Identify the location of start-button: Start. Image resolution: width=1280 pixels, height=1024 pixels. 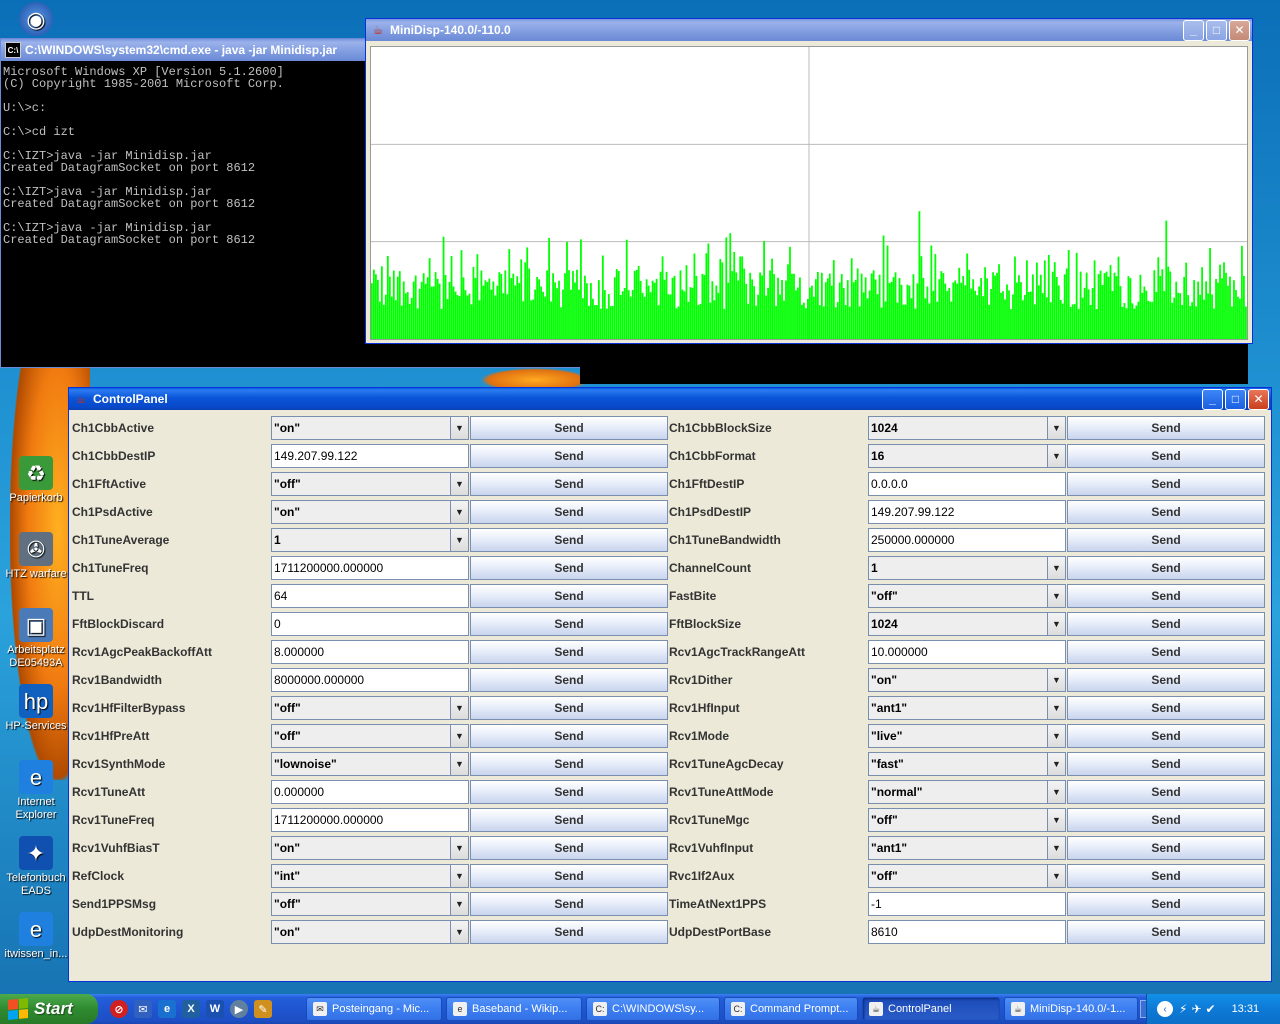
(49, 1009).